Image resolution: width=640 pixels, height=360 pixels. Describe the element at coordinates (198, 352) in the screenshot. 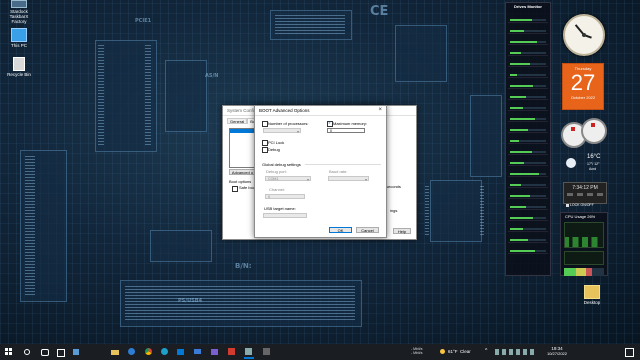

I see `mail-icon` at that location.